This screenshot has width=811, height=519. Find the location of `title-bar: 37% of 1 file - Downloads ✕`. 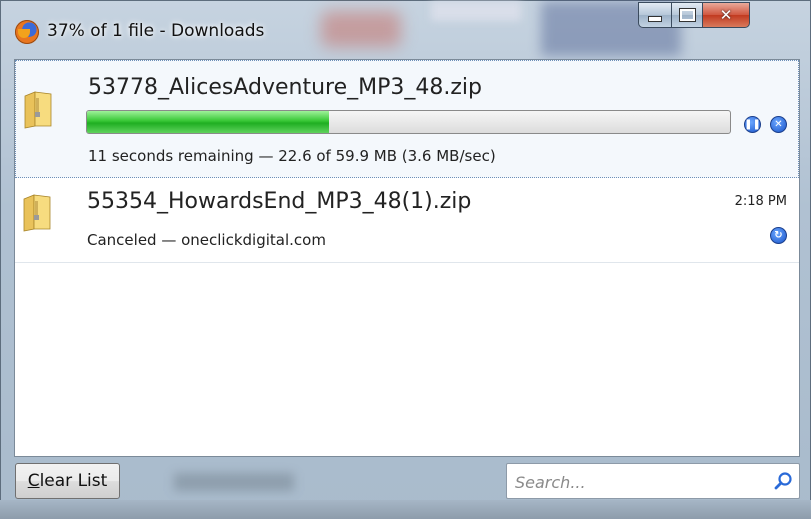

title-bar: 37% of 1 file - Downloads ✕ is located at coordinates (405, 30).